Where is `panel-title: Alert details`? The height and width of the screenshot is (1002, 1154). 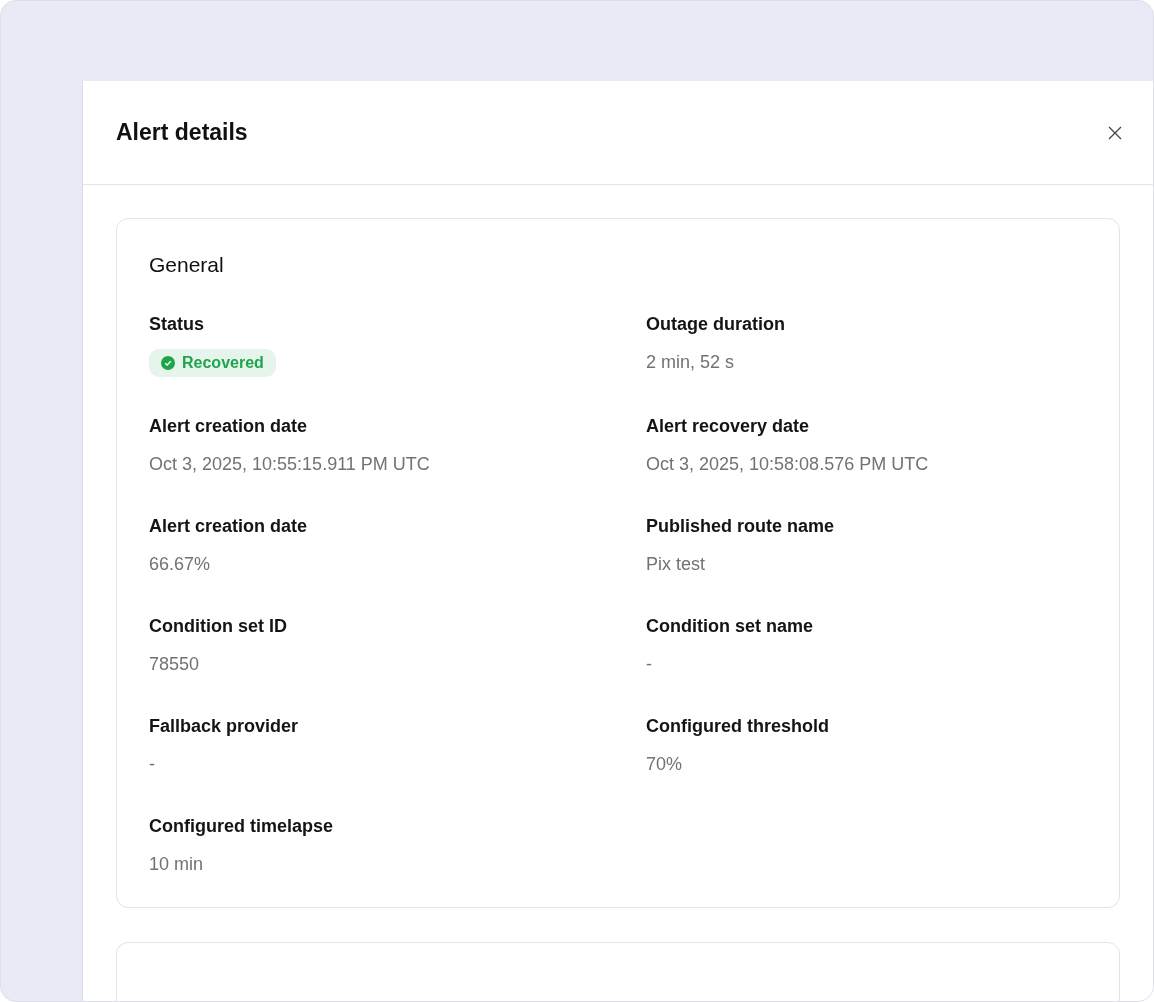 panel-title: Alert details is located at coordinates (182, 132).